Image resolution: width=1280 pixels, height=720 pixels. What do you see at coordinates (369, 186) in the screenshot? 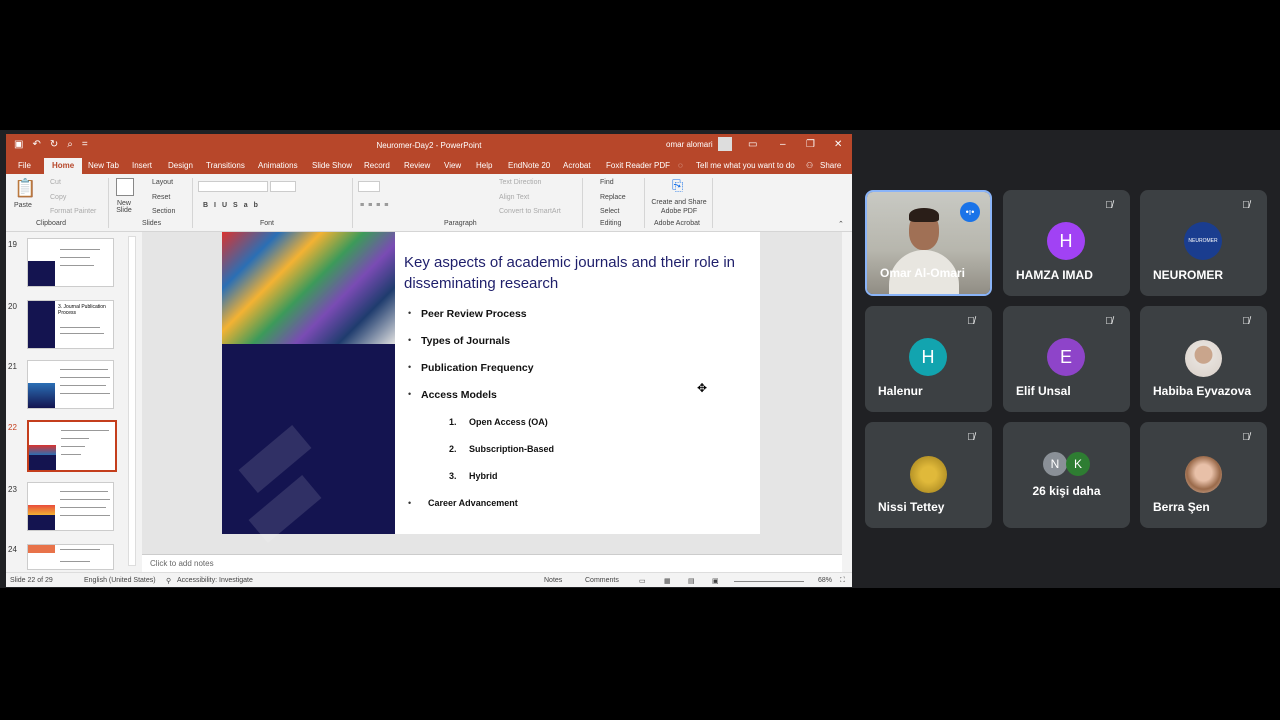
I see `bullets-button` at bounding box center [369, 186].